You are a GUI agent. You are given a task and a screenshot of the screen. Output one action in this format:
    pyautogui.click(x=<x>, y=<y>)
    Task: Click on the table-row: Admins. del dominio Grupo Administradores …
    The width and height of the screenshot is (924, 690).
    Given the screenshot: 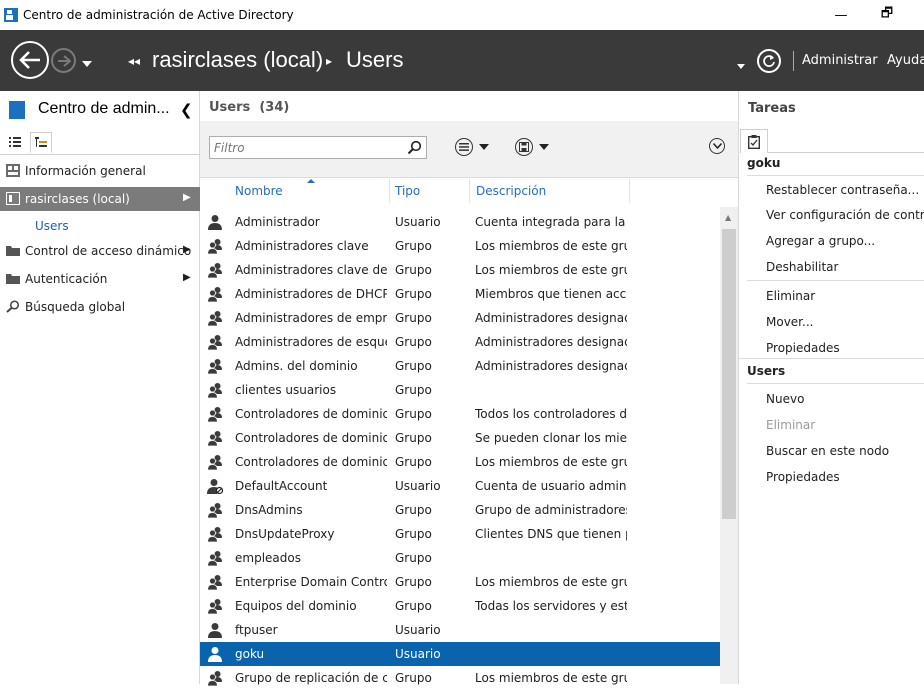 What is the action you would take?
    pyautogui.click(x=460, y=366)
    